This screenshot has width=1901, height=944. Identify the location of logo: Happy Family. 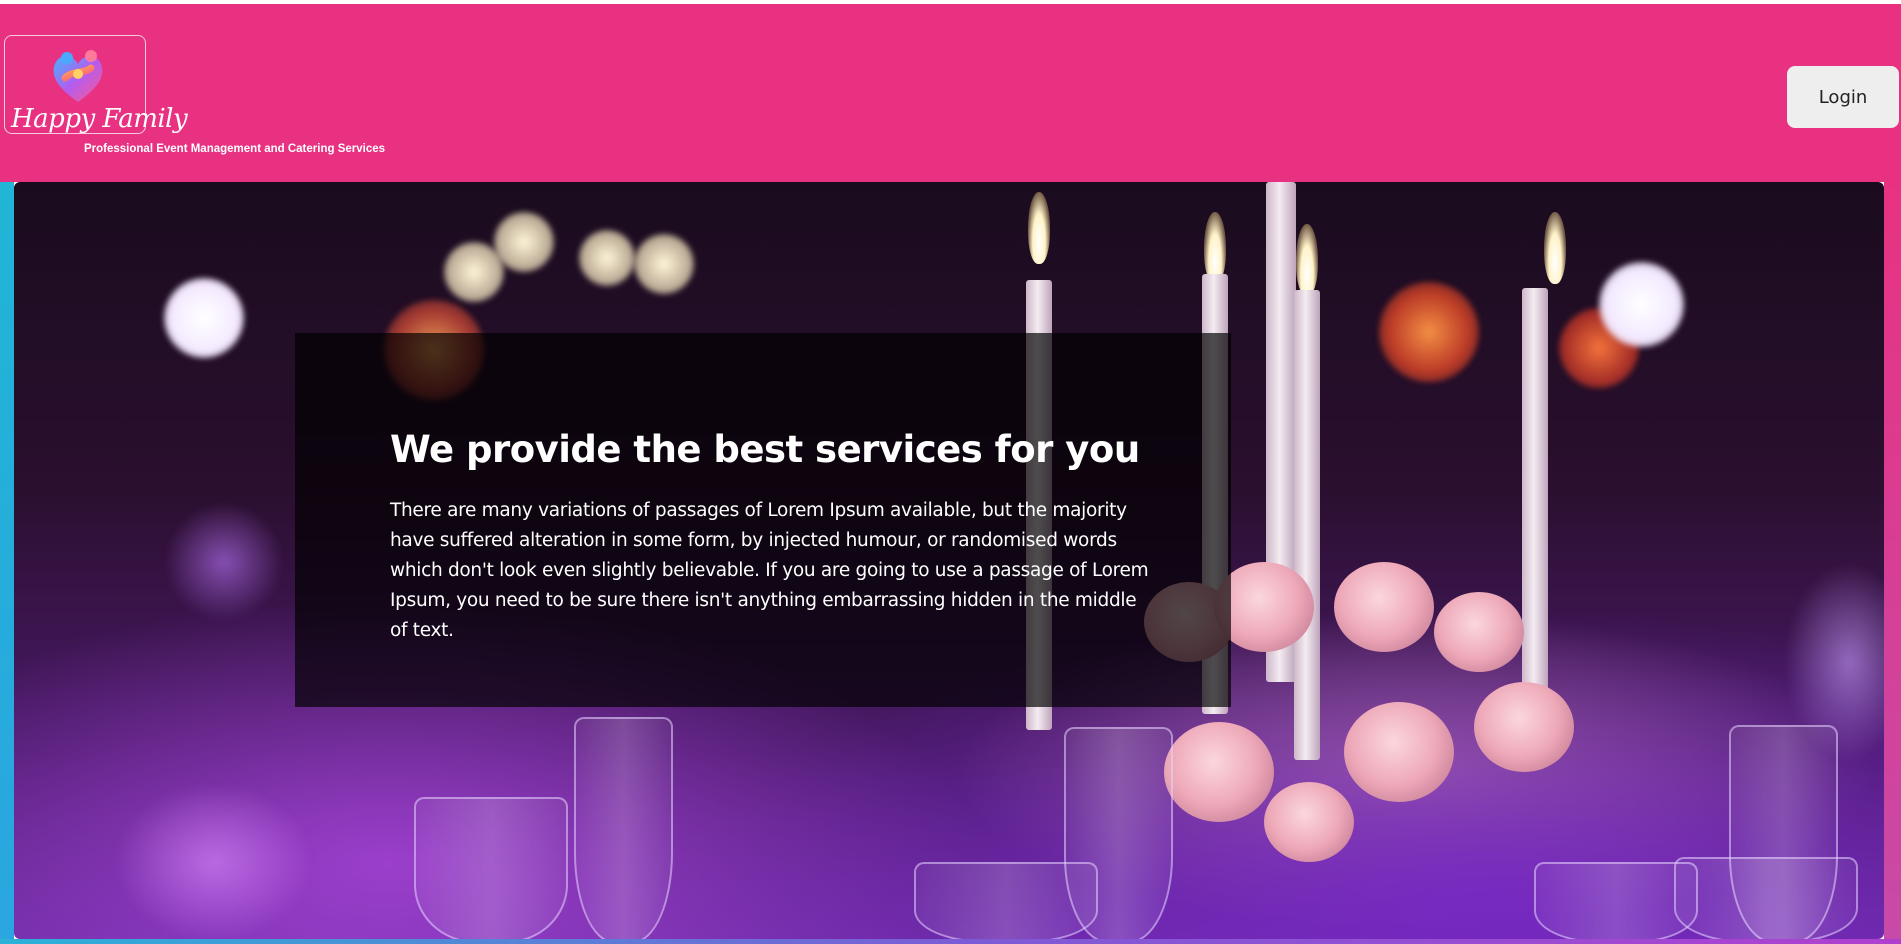
(96, 84).